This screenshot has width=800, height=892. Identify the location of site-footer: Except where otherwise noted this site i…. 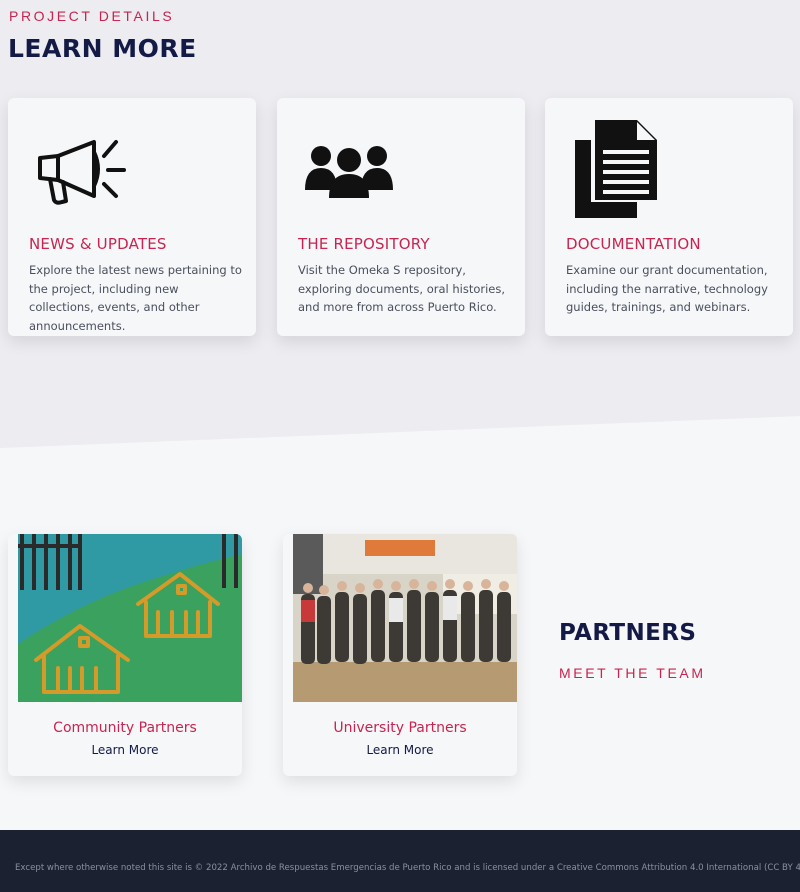
(400, 861).